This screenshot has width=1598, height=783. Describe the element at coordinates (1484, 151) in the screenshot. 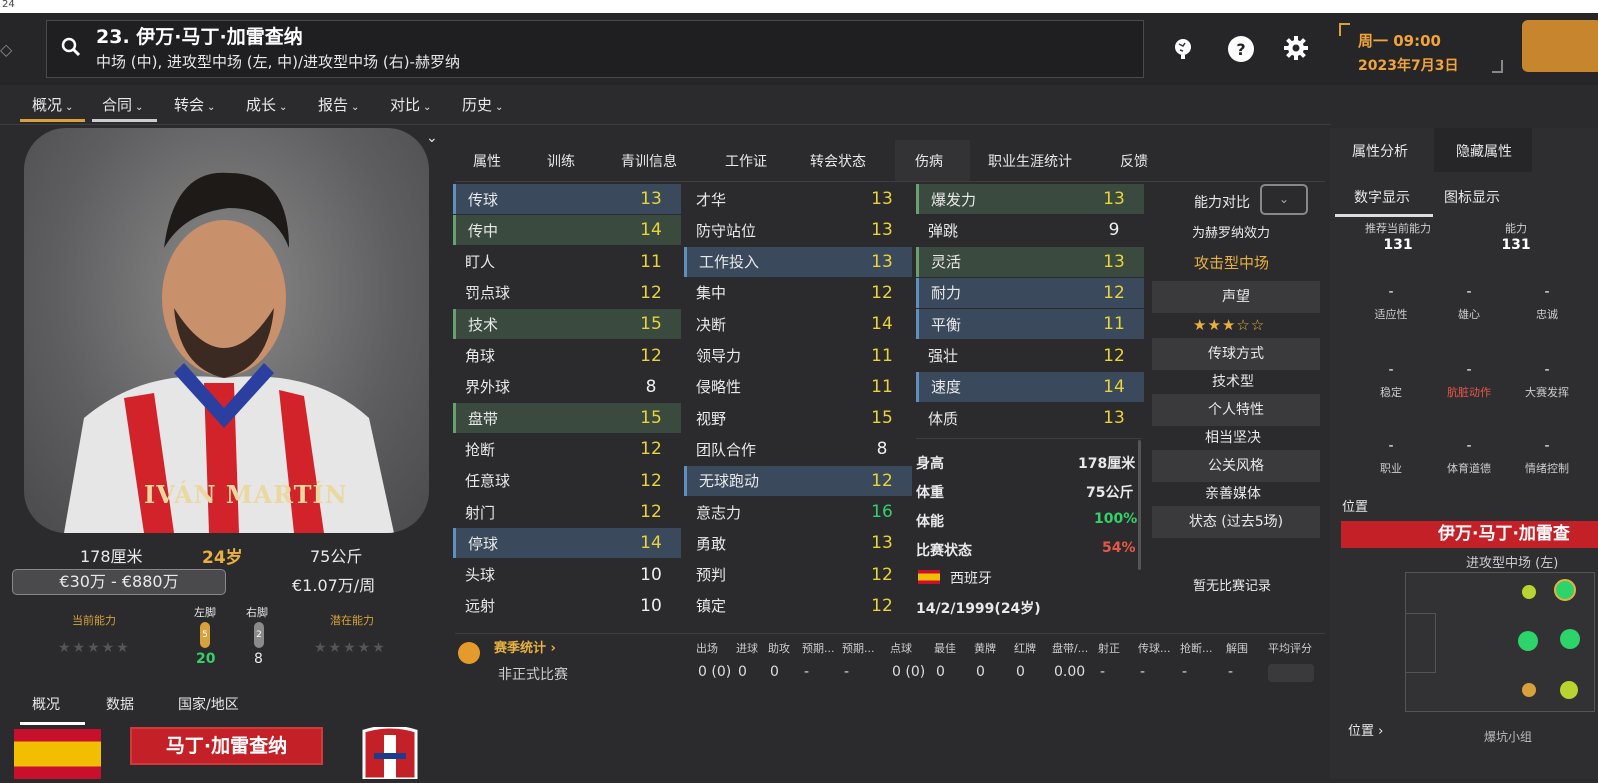

I see `tab-hidden-attributes: 隐藏属性` at that location.